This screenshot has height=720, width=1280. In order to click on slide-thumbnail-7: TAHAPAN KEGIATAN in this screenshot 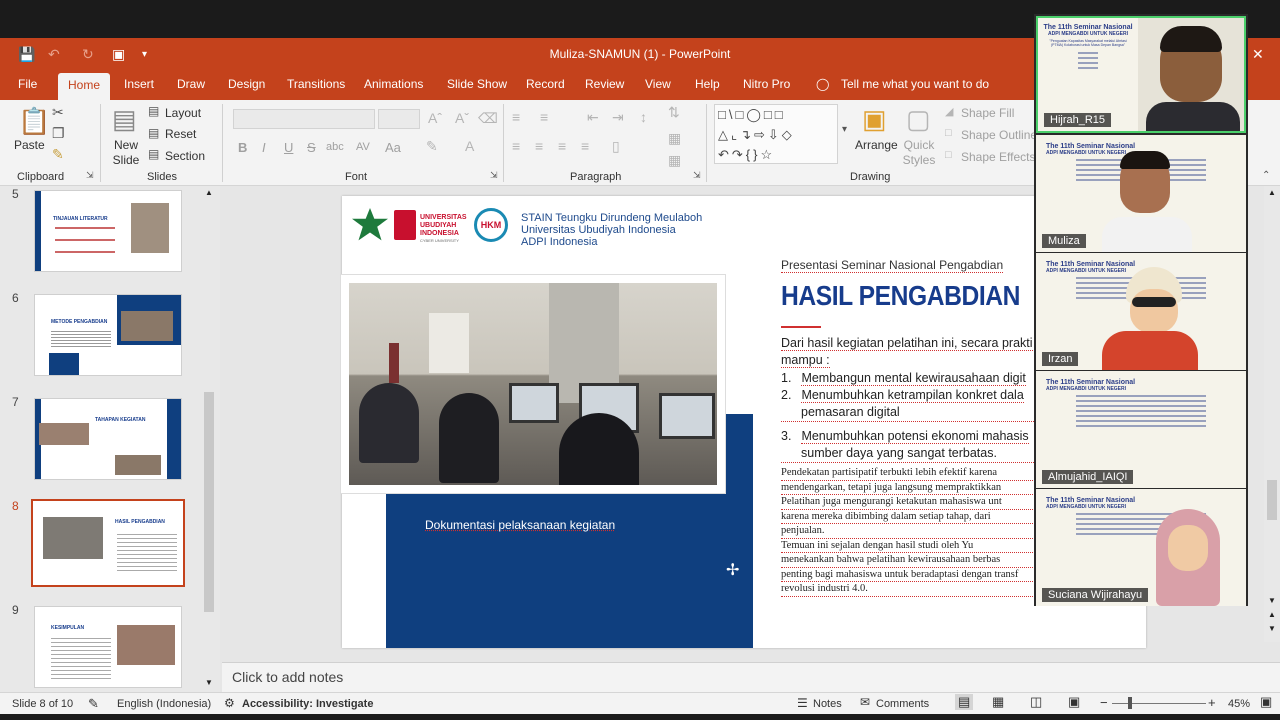, I will do `click(108, 439)`.